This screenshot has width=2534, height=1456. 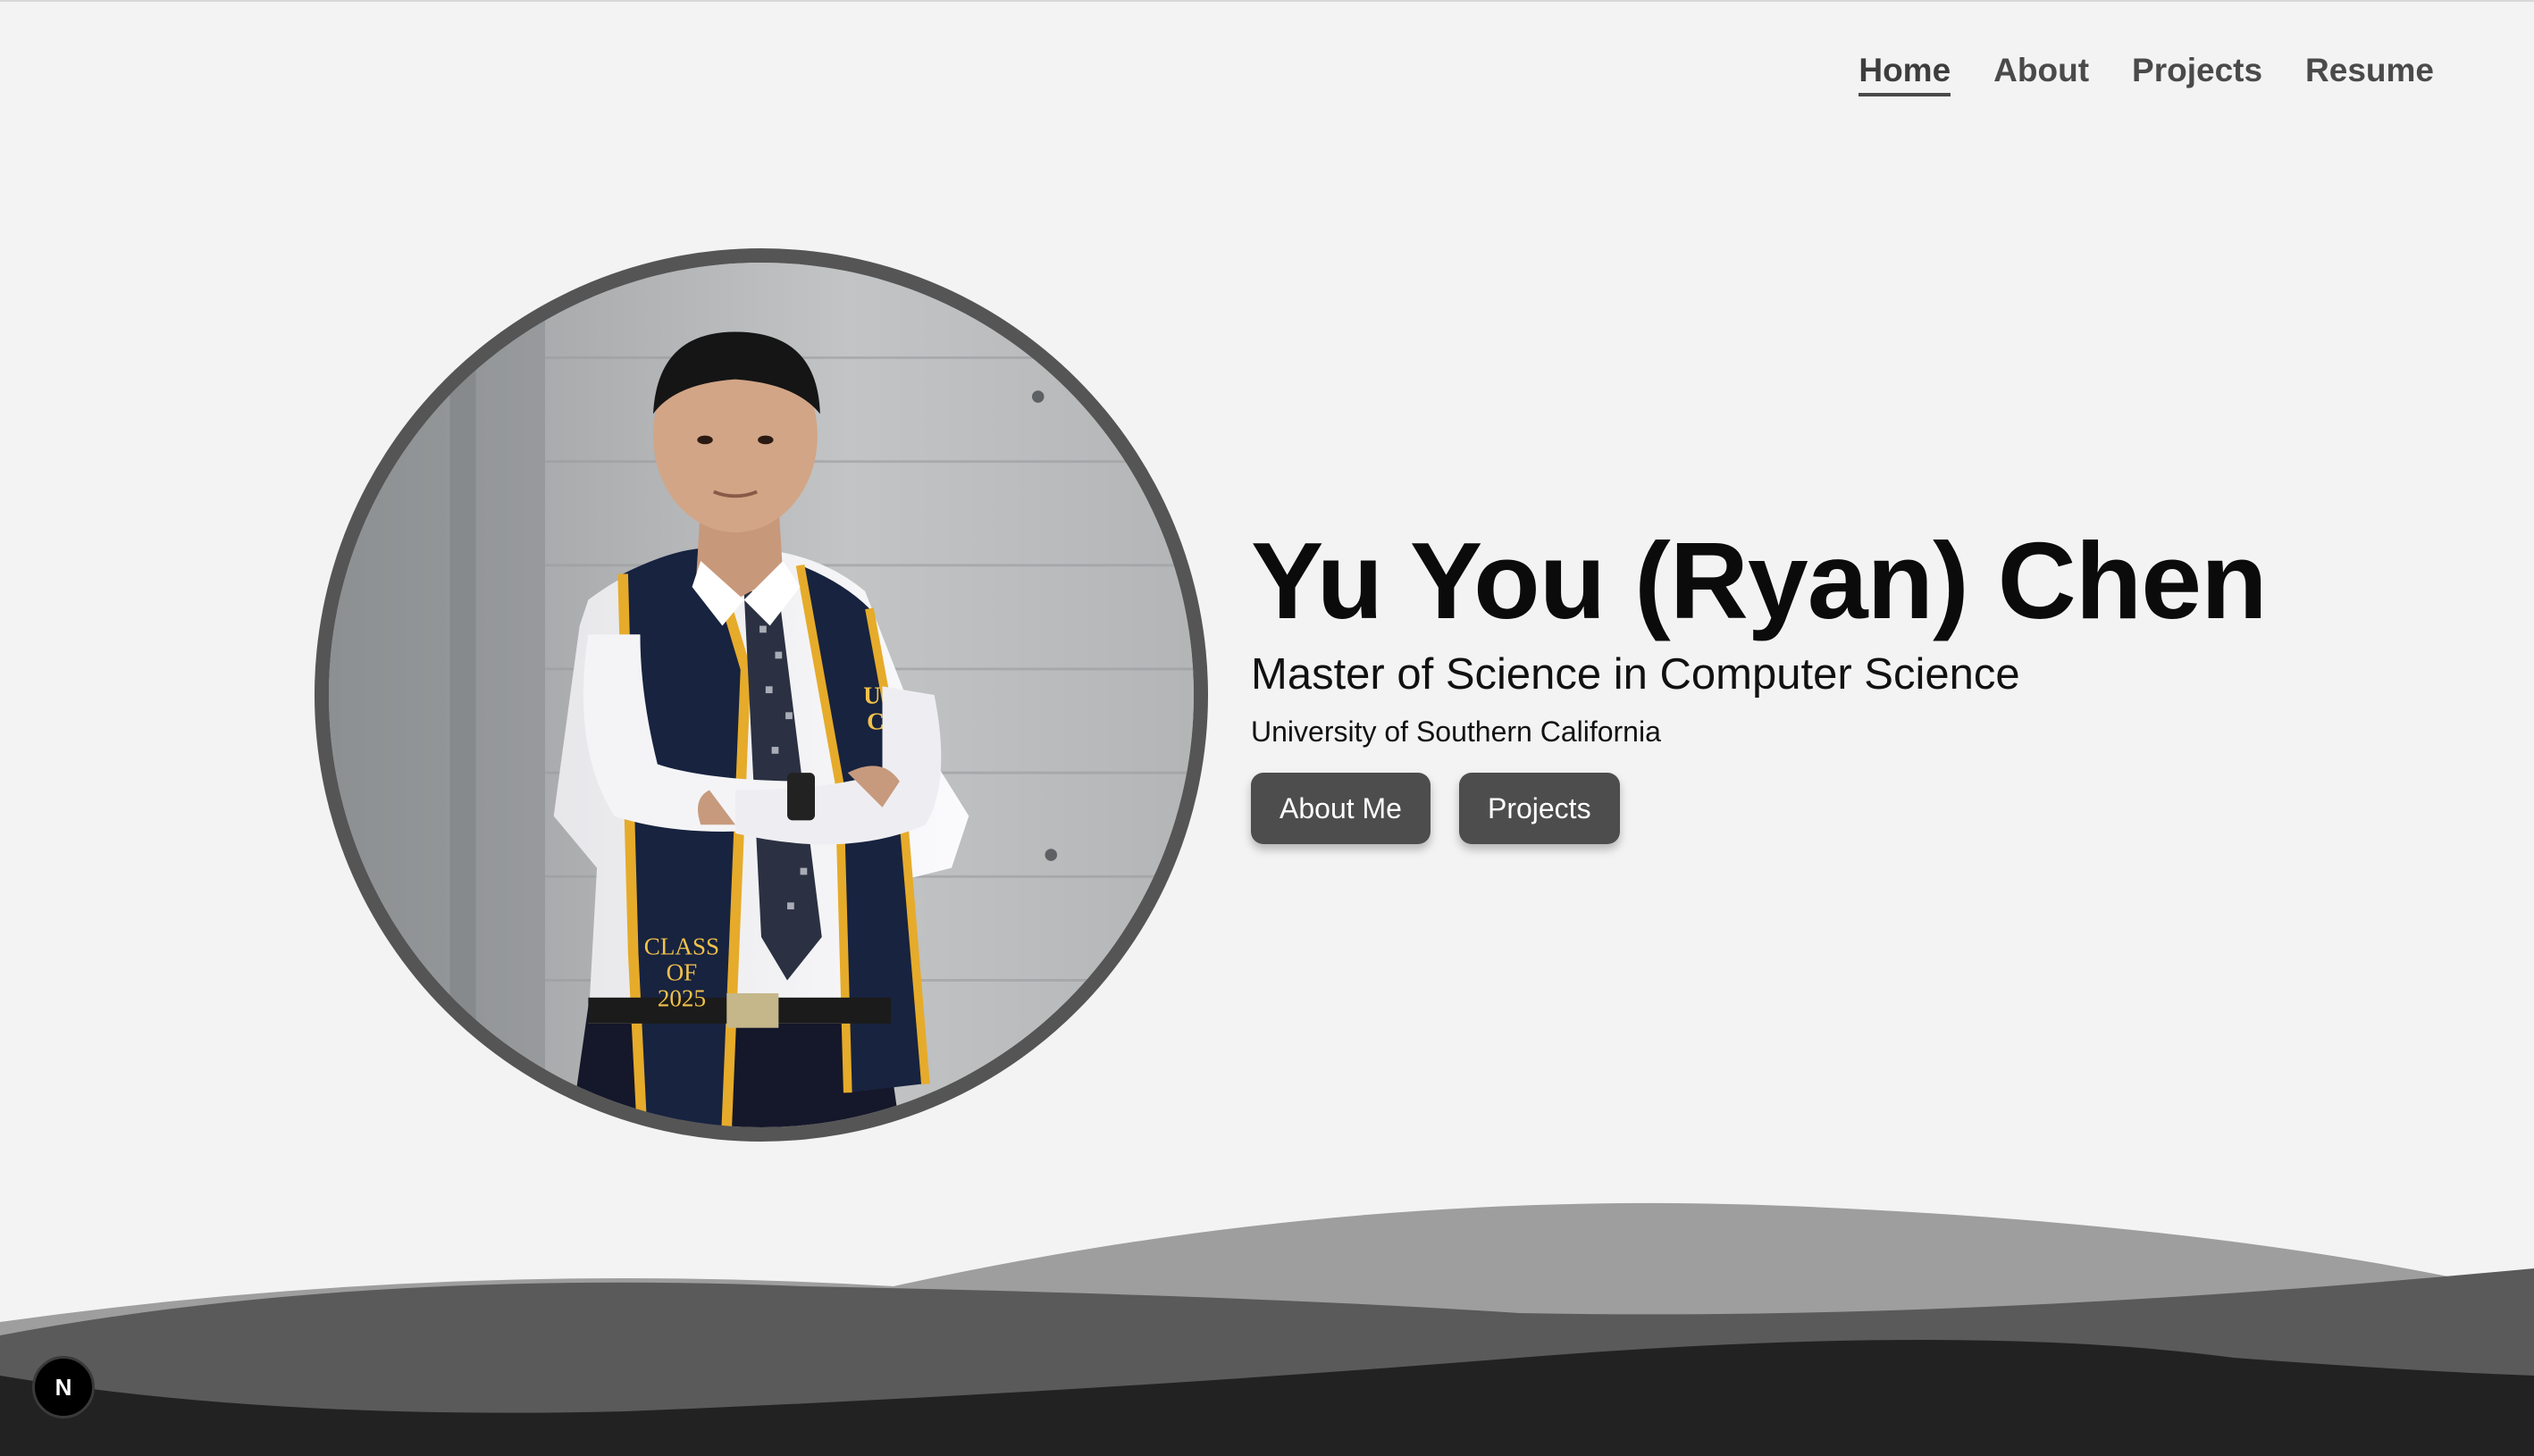 I want to click on next-logo-letter: N, so click(x=64, y=1387).